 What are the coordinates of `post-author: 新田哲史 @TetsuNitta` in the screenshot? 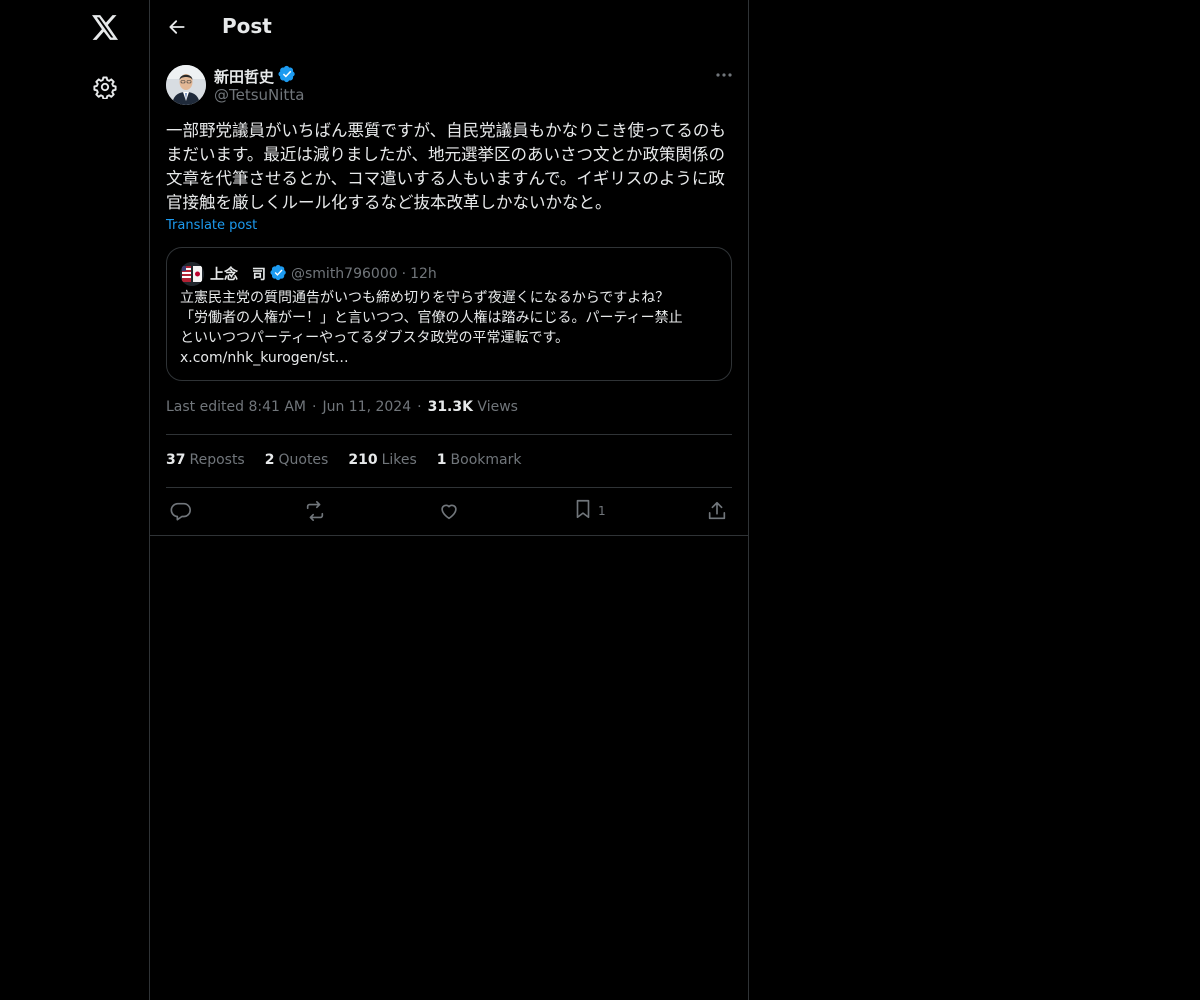 It's located at (450, 86).